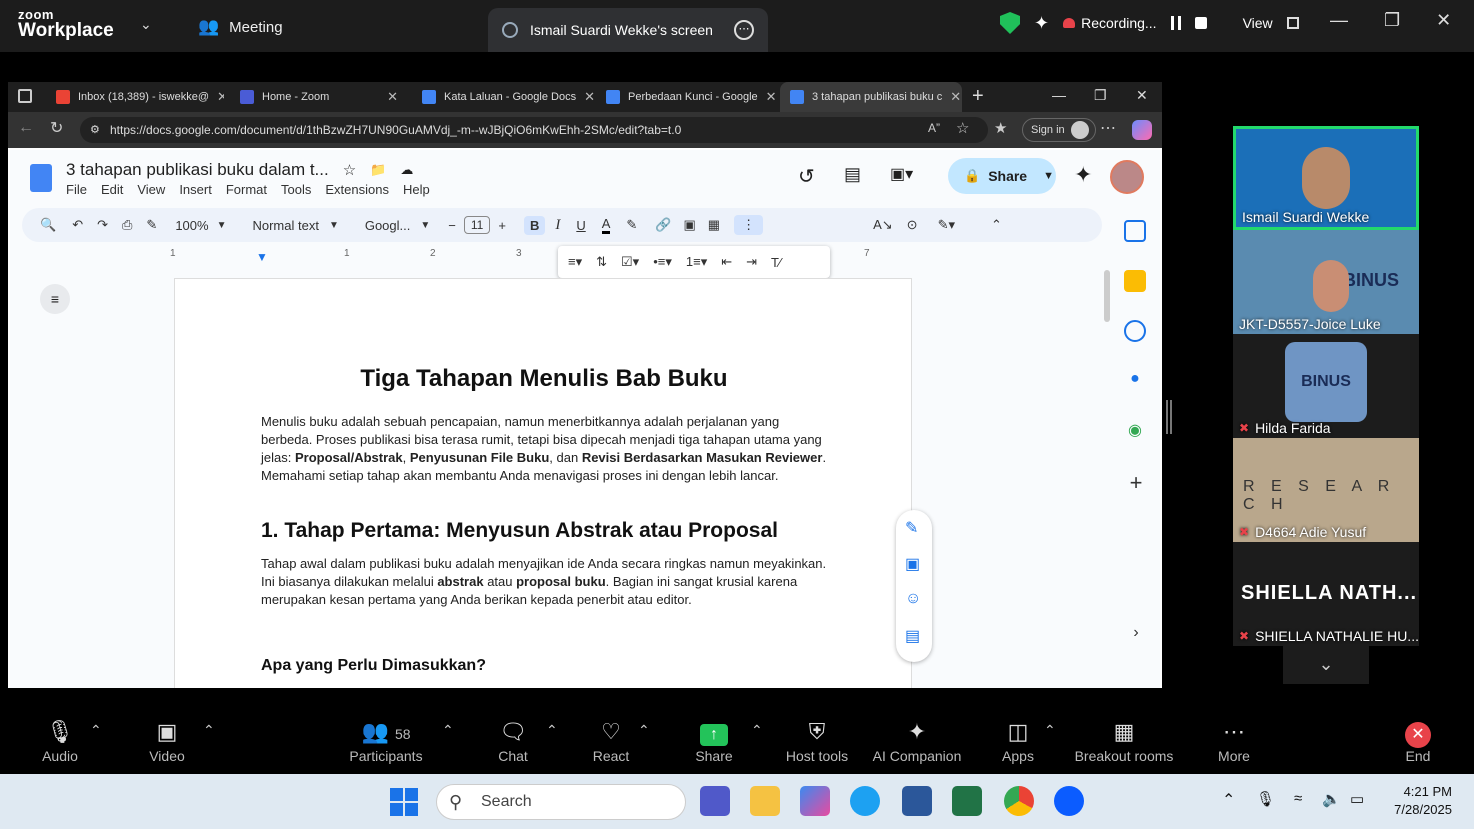 Image resolution: width=1474 pixels, height=829 pixels. I want to click on avatar, so click(1127, 177).